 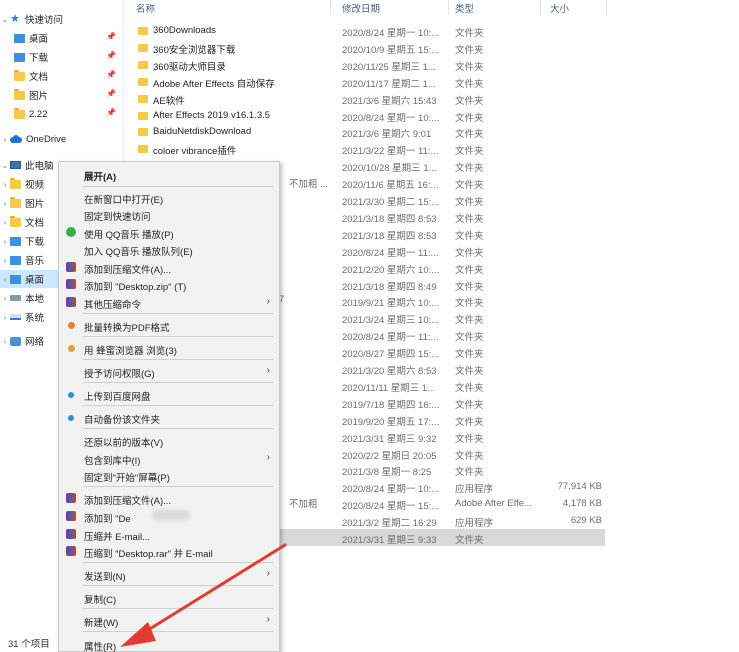 What do you see at coordinates (169, 475) in the screenshot?
I see `menu-item-pin-start: 固定到"开始"屏幕(P)` at bounding box center [169, 475].